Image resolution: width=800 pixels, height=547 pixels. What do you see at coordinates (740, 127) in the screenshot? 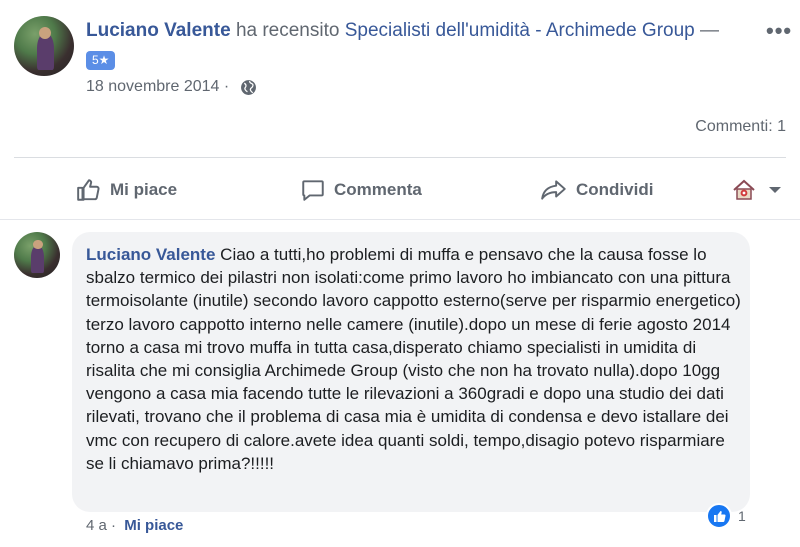
I see `comments-count-link: Commenti: 1` at bounding box center [740, 127].